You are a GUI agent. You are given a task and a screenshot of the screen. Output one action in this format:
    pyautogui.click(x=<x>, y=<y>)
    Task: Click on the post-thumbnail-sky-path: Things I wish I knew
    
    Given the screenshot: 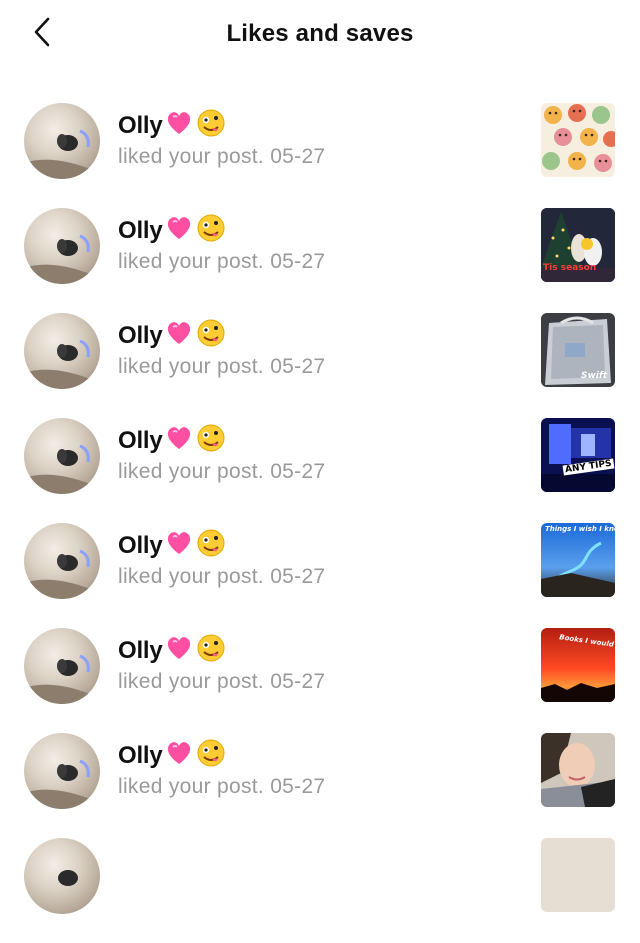 What is the action you would take?
    pyautogui.click(x=578, y=560)
    